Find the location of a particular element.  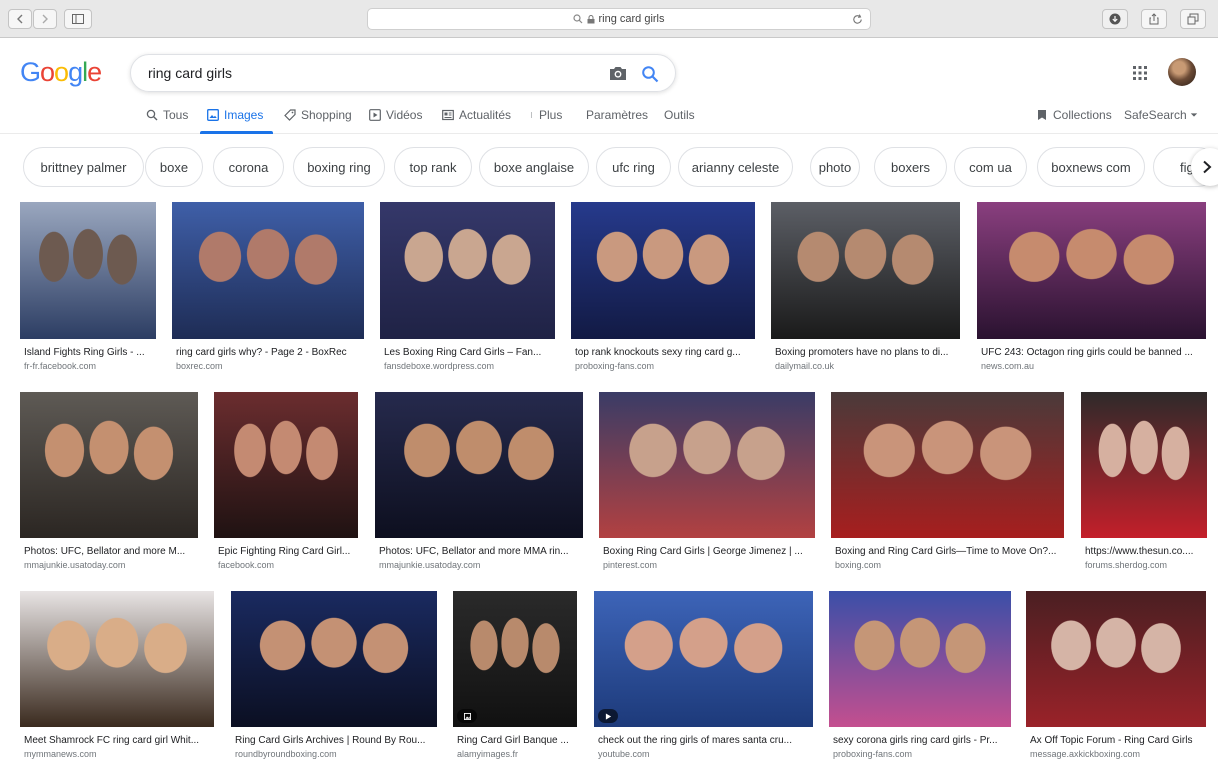

forward-button is located at coordinates (45, 19).